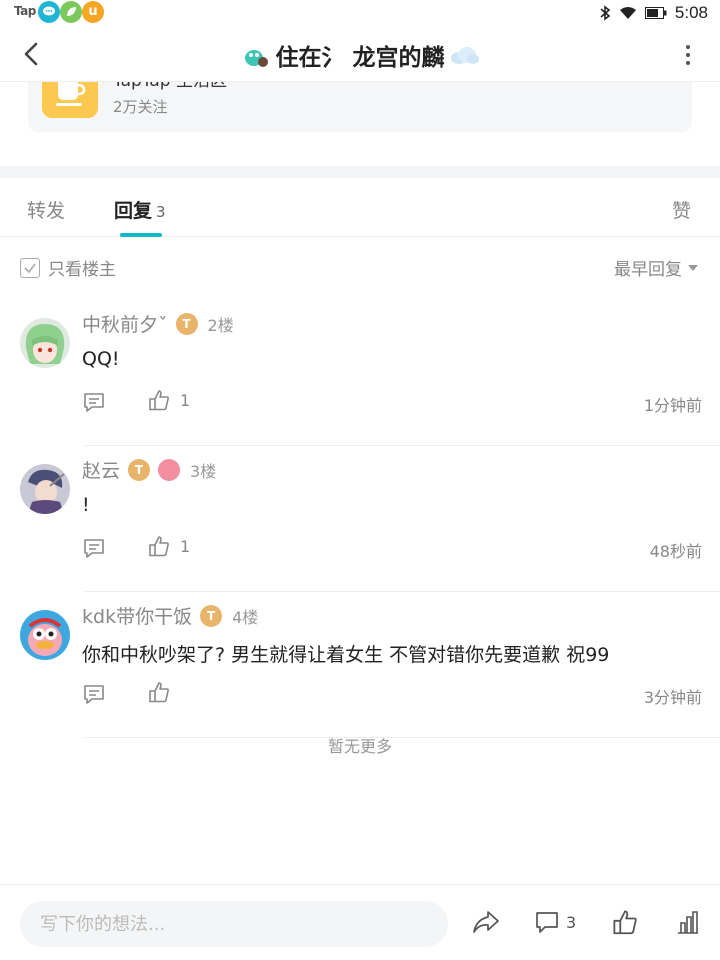 The image size is (720, 960). I want to click on like-button, so click(164, 692).